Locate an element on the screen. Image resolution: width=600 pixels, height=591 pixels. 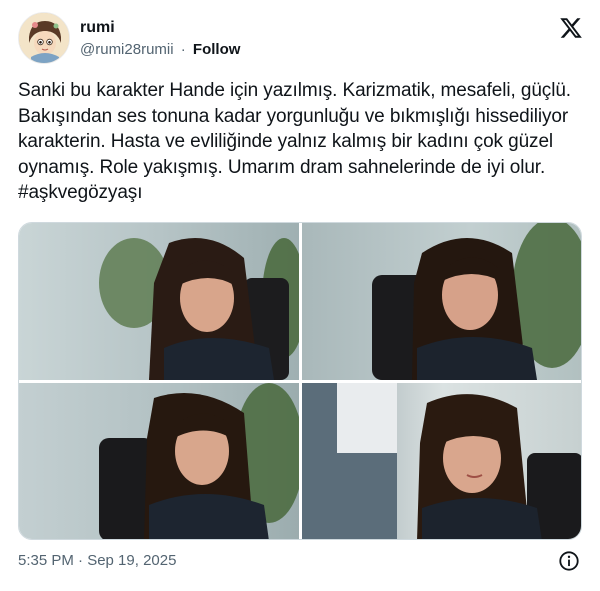
info-icon is located at coordinates (569, 561).